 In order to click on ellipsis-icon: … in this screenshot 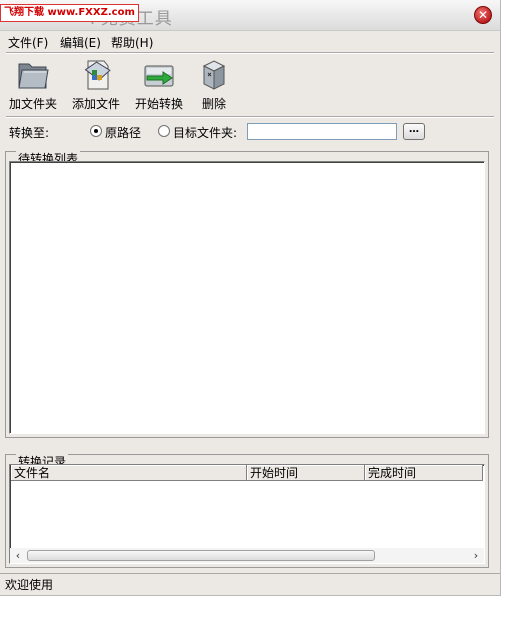, I will do `click(414, 129)`.